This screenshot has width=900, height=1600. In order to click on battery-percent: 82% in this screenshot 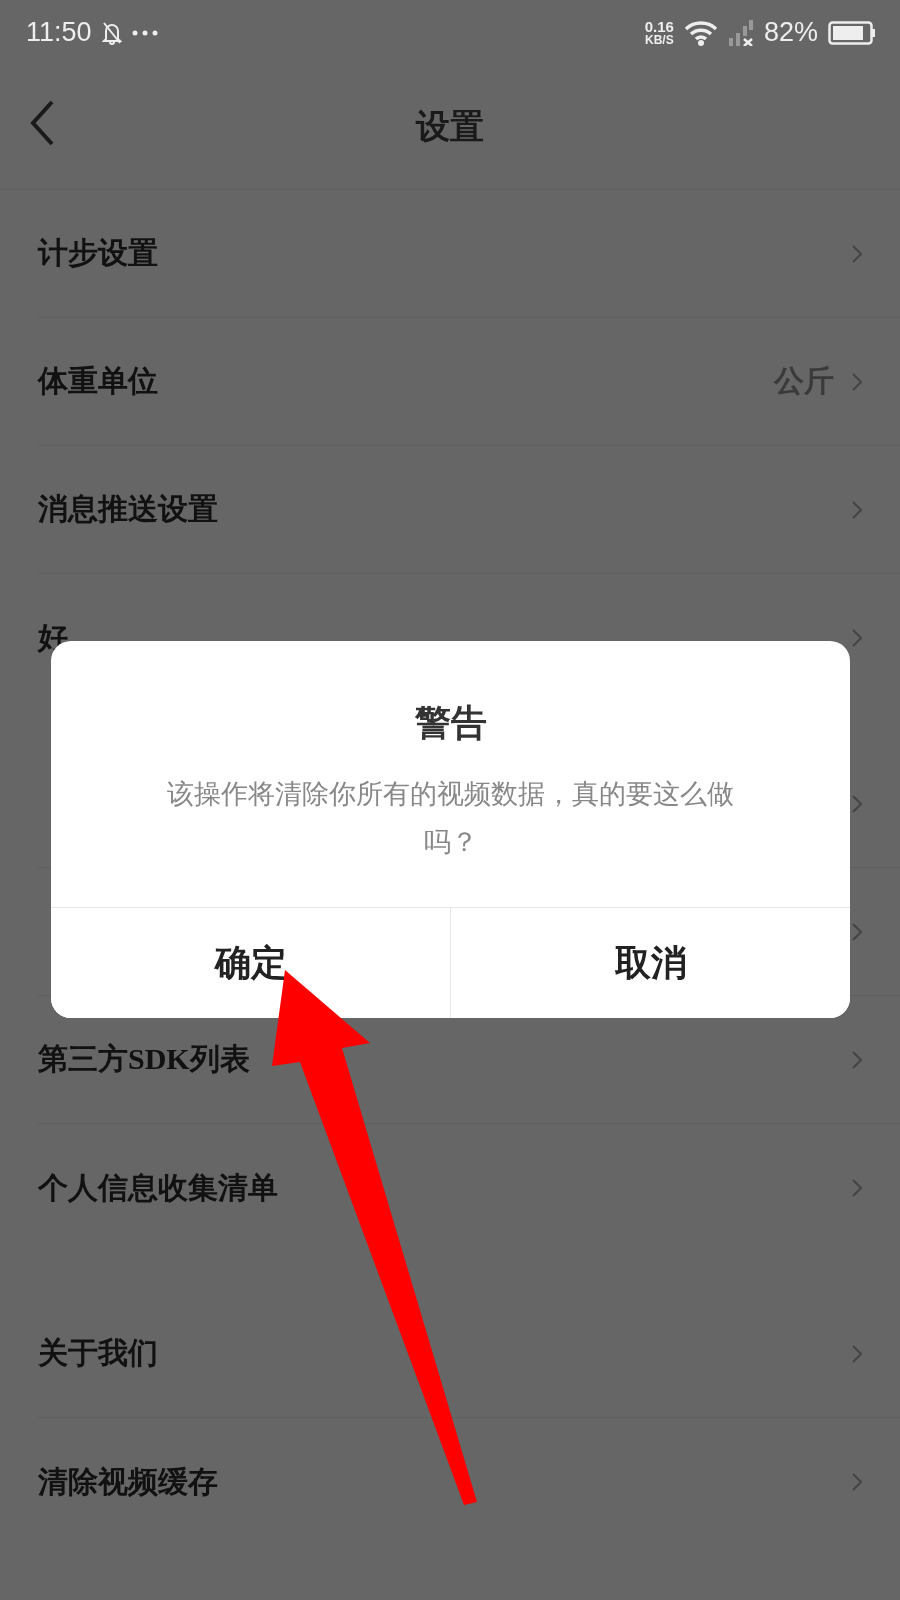, I will do `click(790, 32)`.